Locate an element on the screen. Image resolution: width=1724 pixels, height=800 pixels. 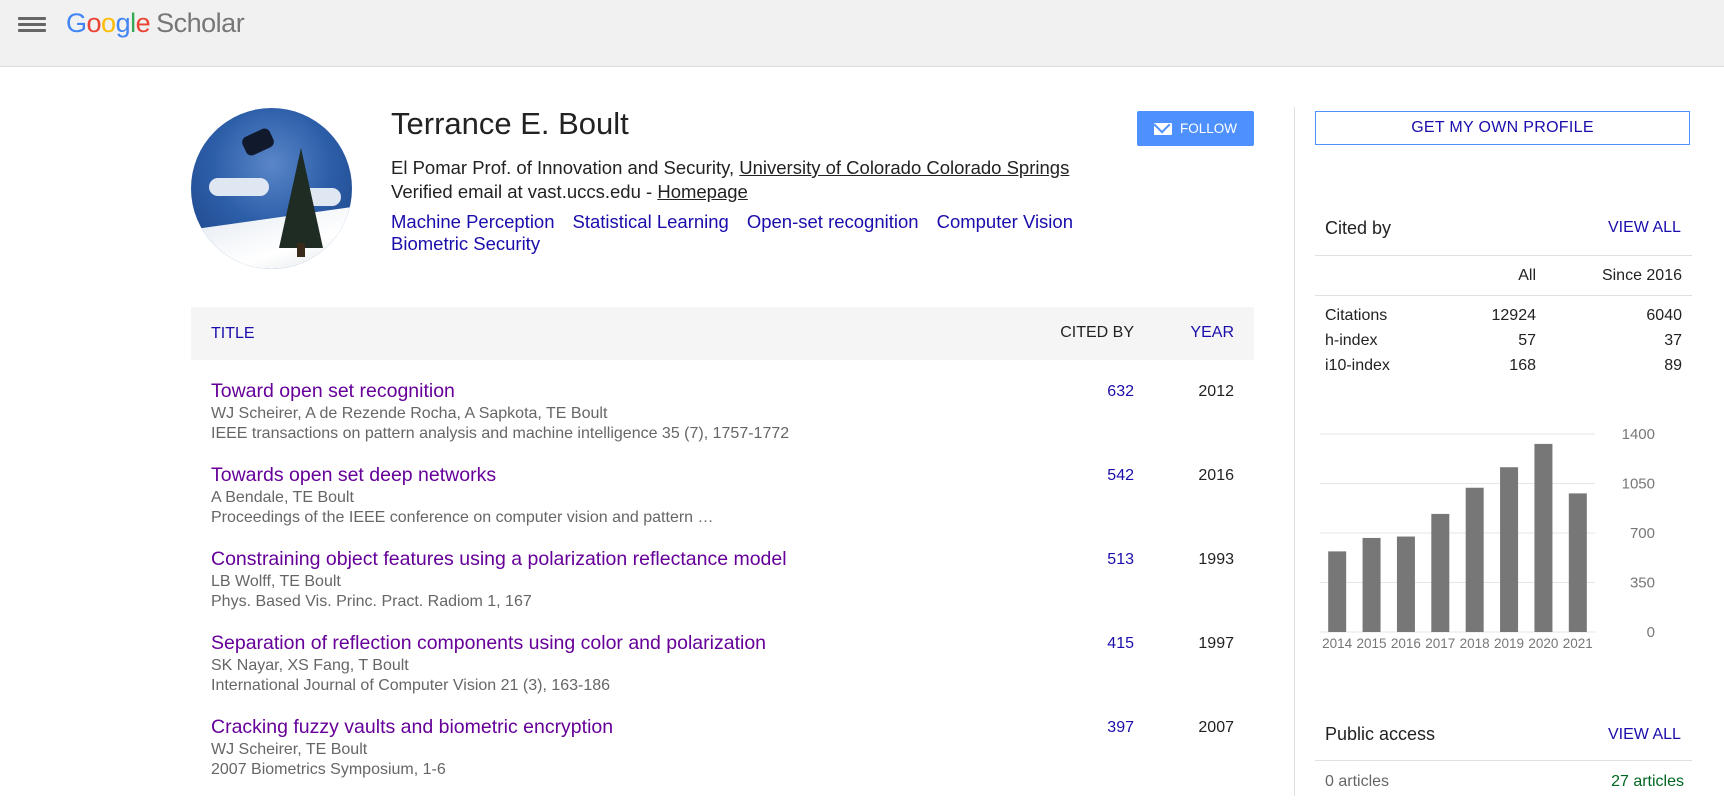
articles-table-header: TITLE CITED BY YEAR is located at coordinates (722, 333).